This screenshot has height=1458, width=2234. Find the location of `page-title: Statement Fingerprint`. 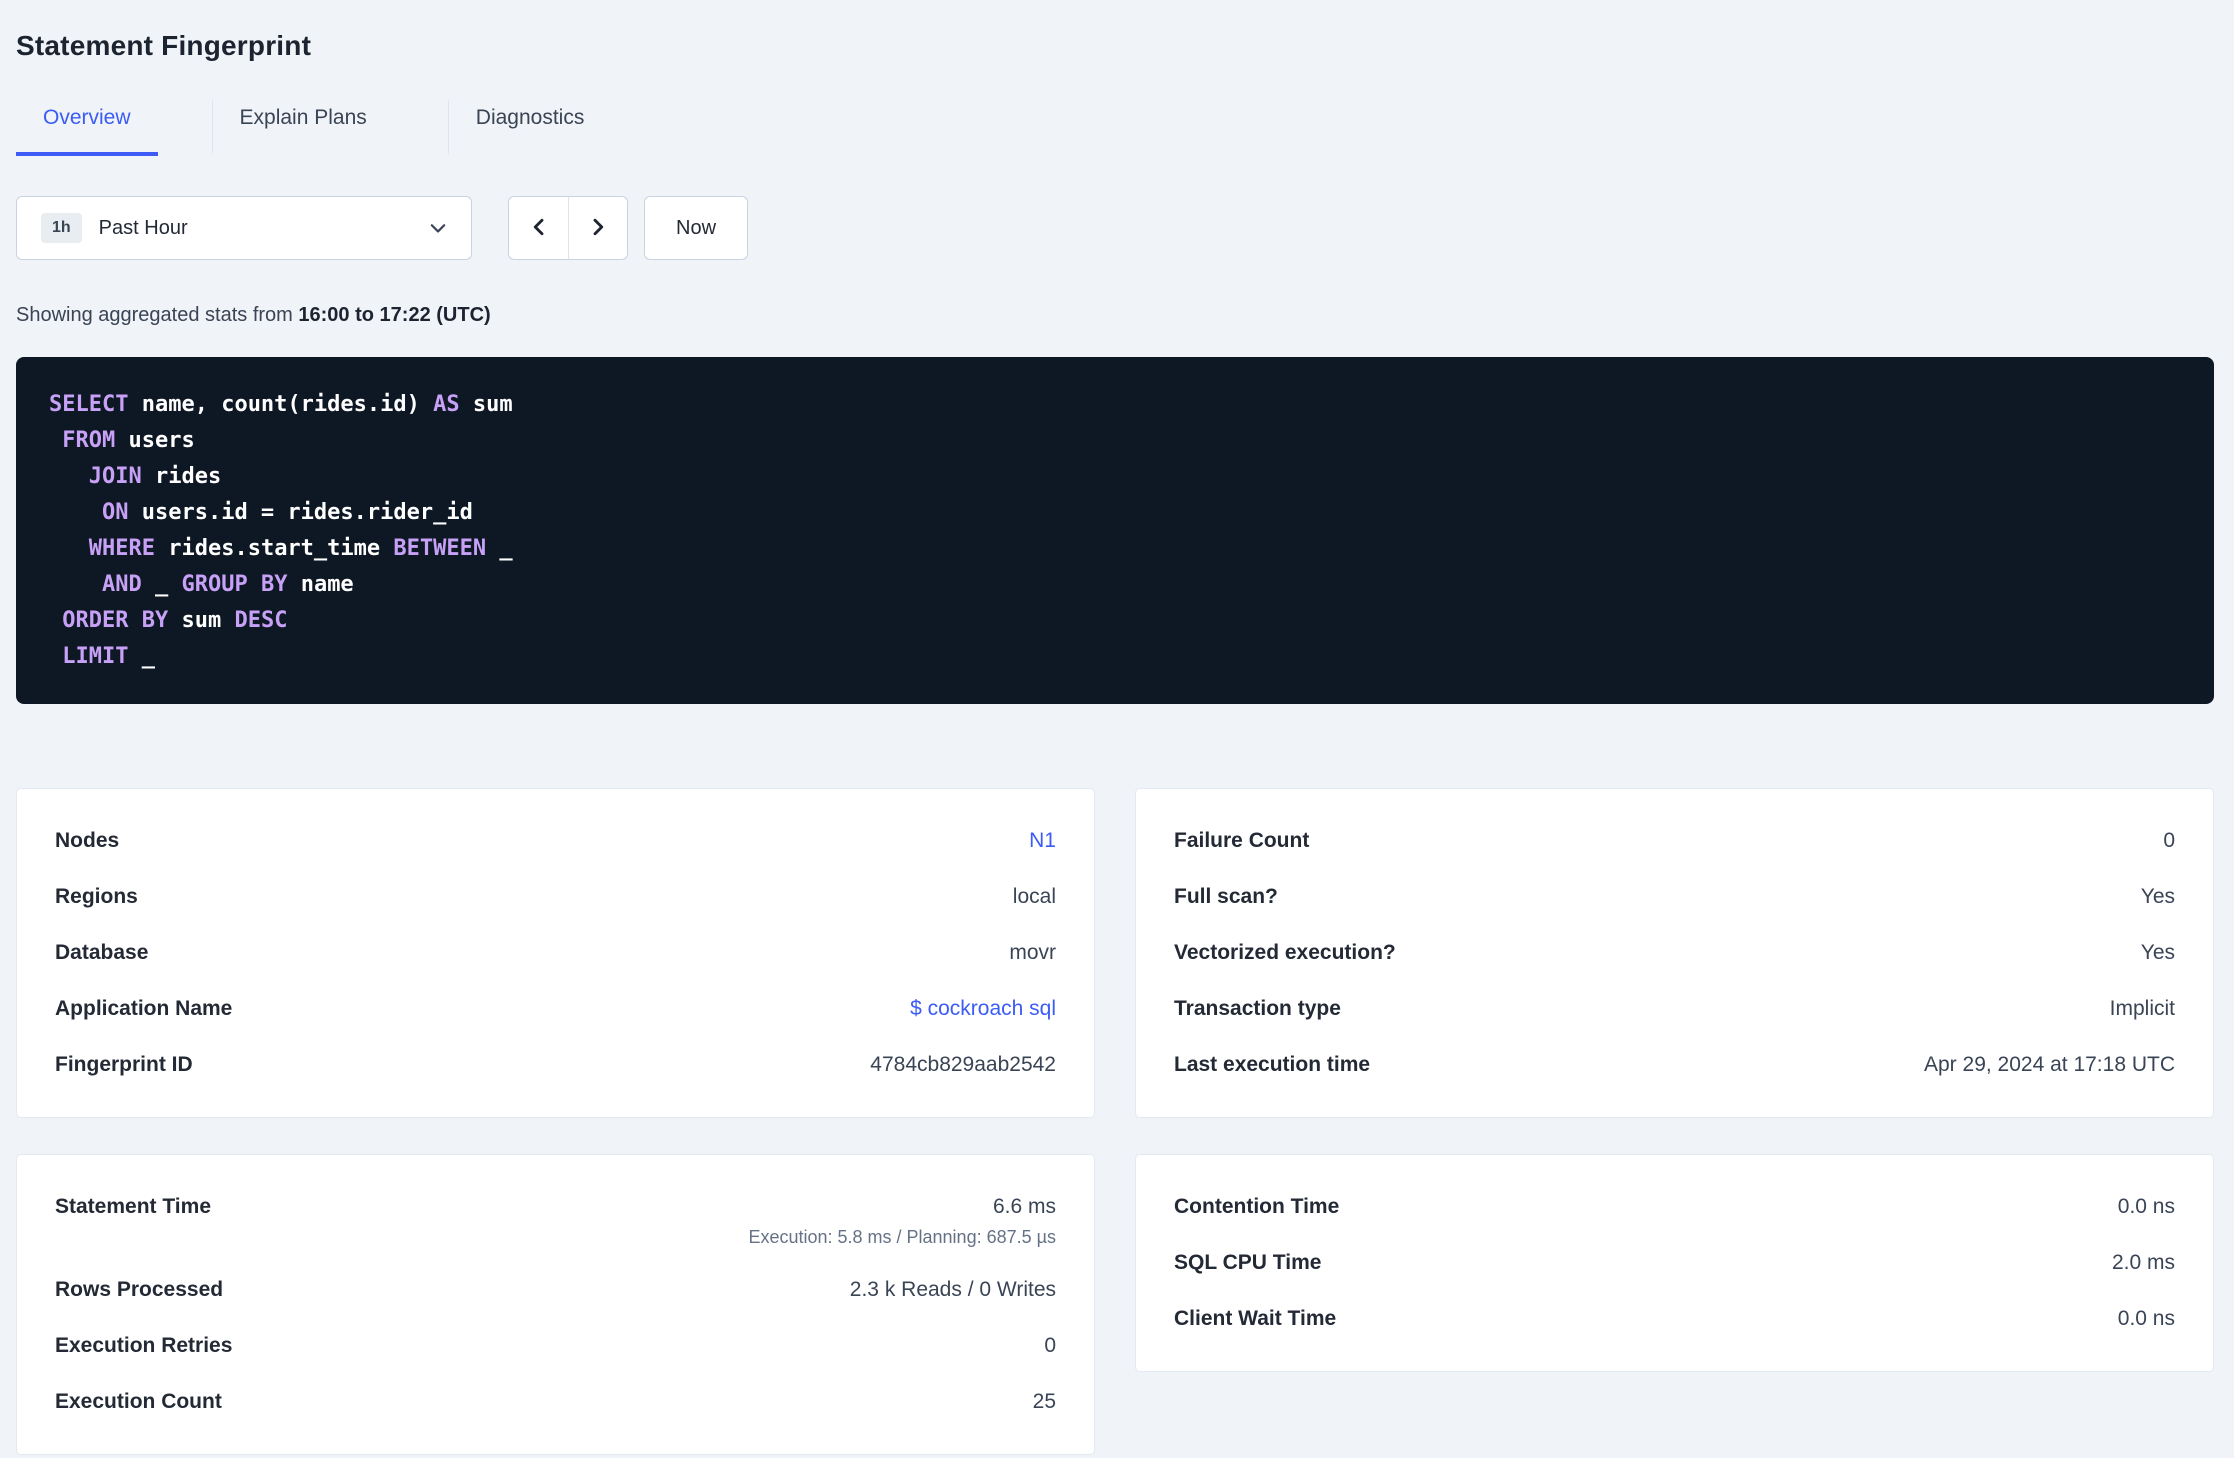

page-title: Statement Fingerprint is located at coordinates (164, 45).